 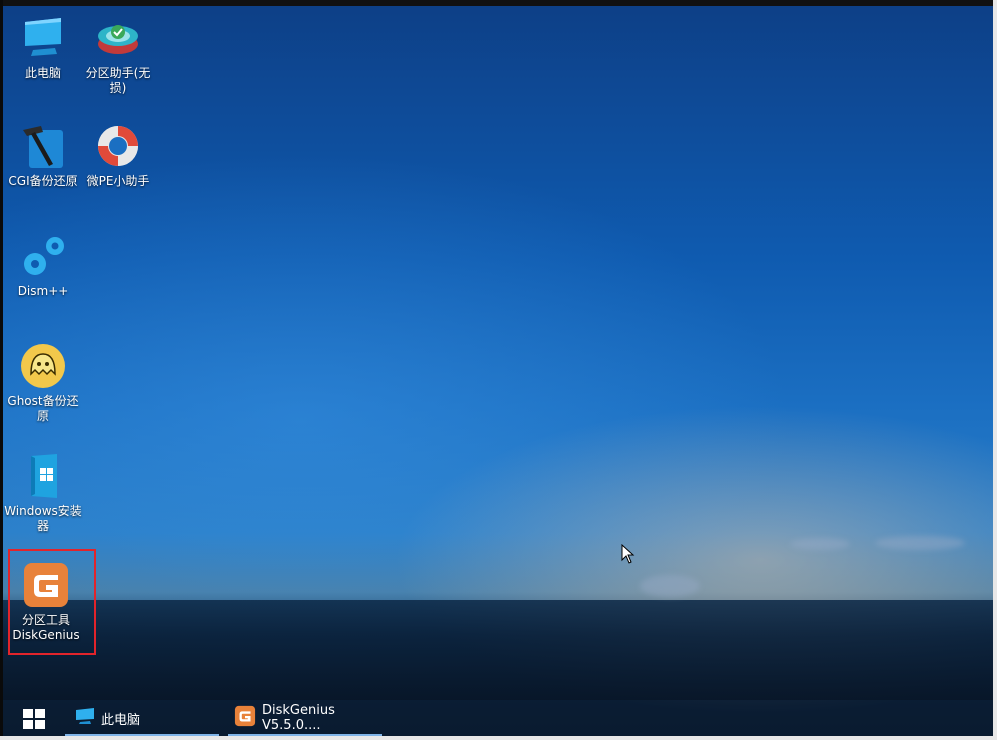 What do you see at coordinates (43, 181) in the screenshot?
I see `desktop-icon-label: CGI备份还原` at bounding box center [43, 181].